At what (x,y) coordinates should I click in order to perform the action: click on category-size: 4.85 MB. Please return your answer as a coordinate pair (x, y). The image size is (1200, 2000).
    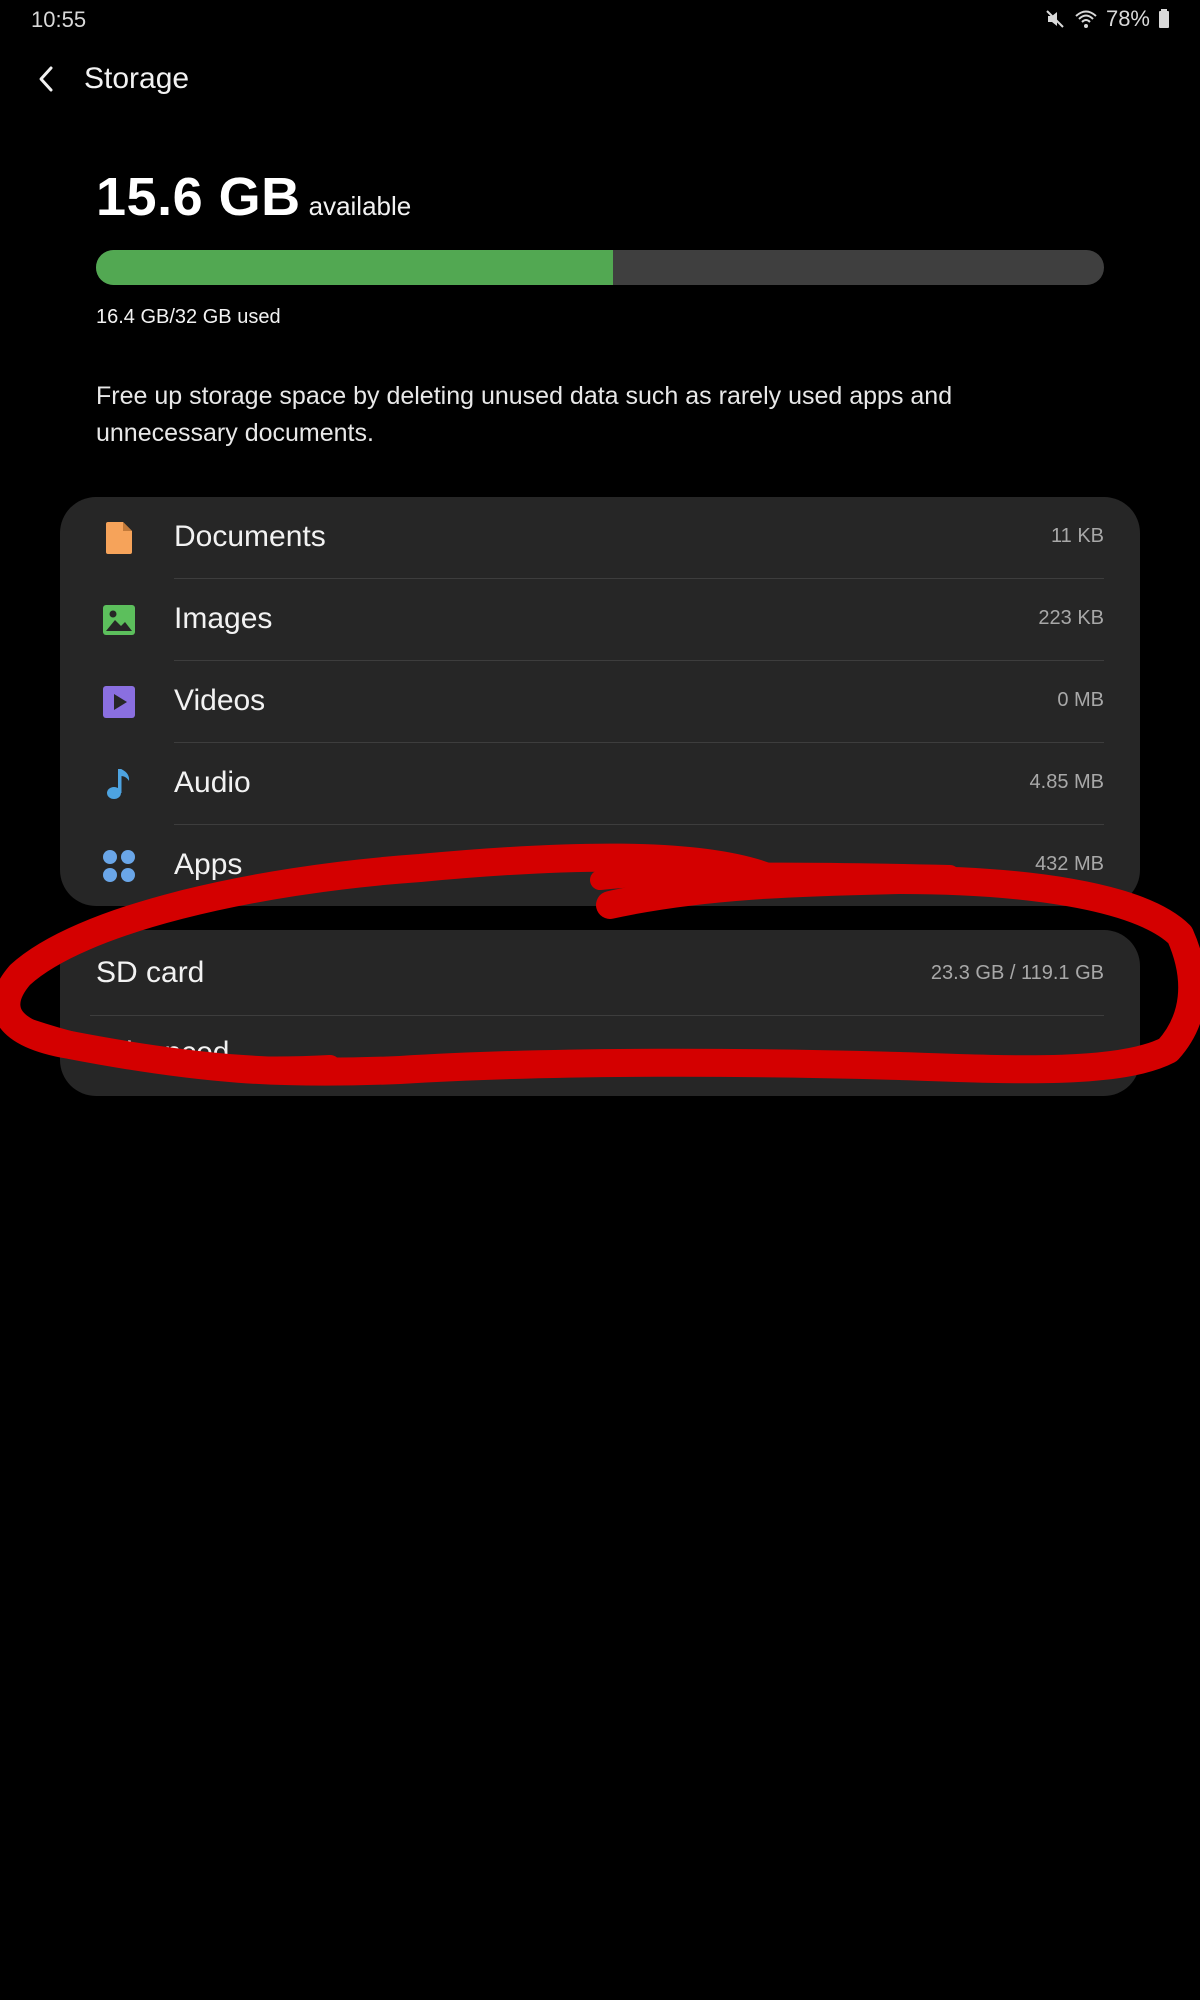
    Looking at the image, I should click on (1066, 782).